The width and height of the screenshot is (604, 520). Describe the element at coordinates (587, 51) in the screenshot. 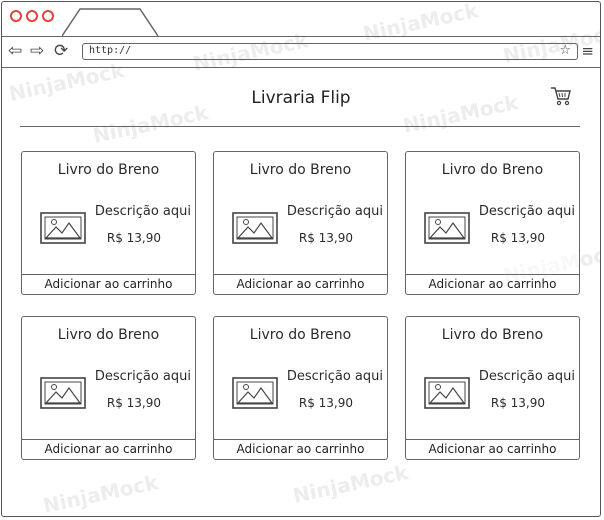

I see `hamburger-menu-icon: ≡` at that location.